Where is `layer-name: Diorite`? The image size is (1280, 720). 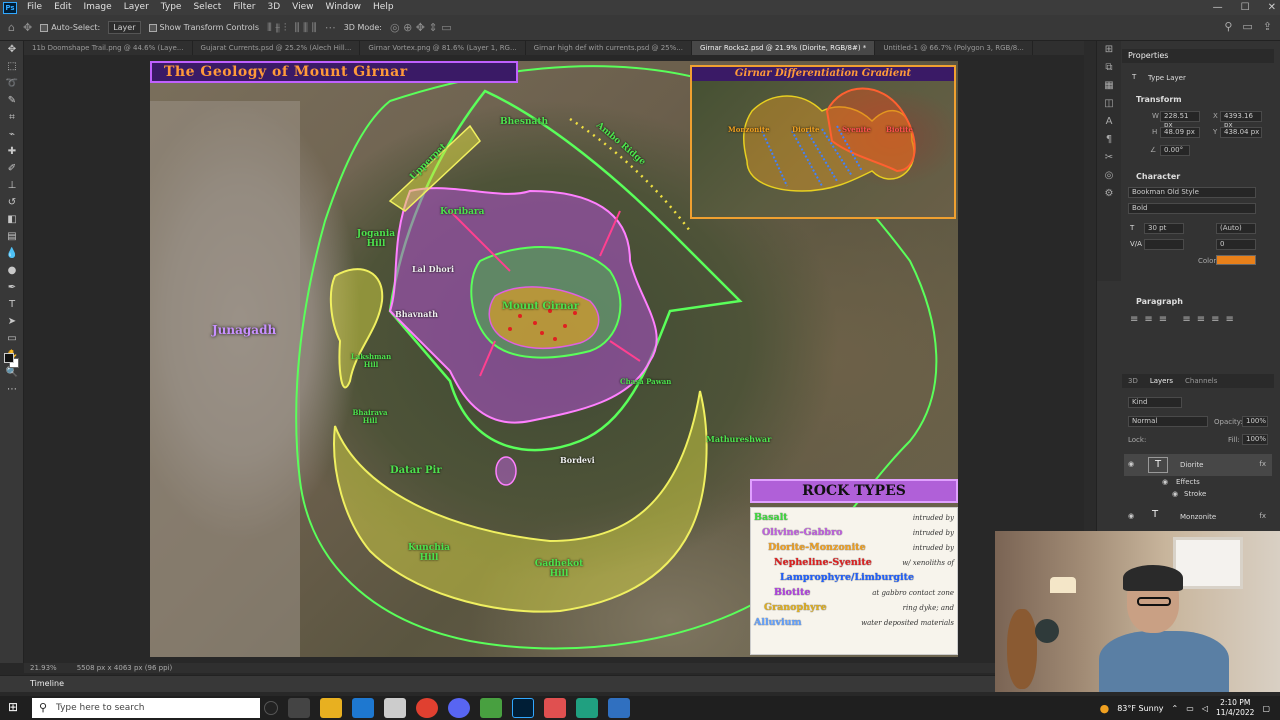
layer-name: Diorite is located at coordinates (1192, 465).